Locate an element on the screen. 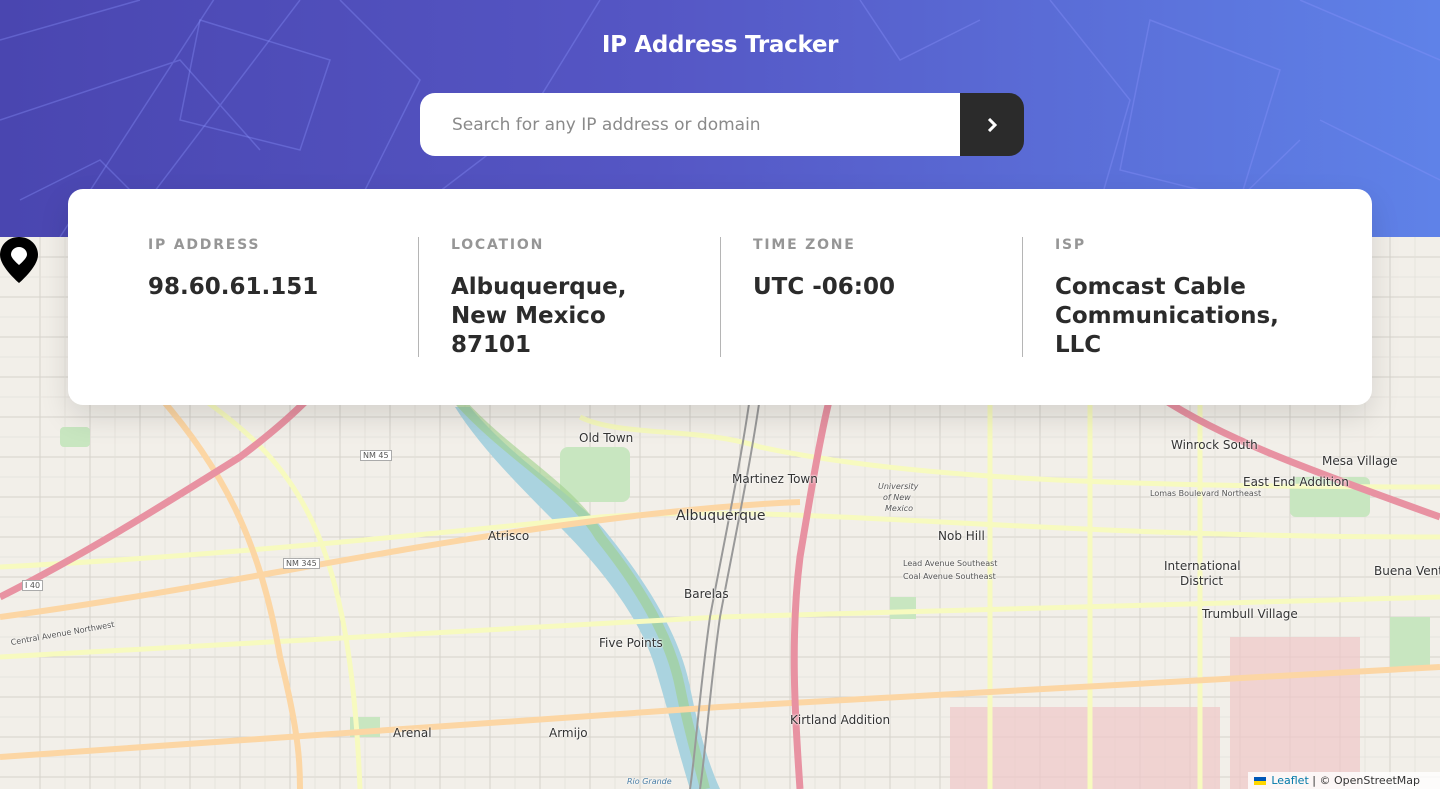  map-label-lomas: Lomas Boulevard Northeast is located at coordinates (1206, 493).